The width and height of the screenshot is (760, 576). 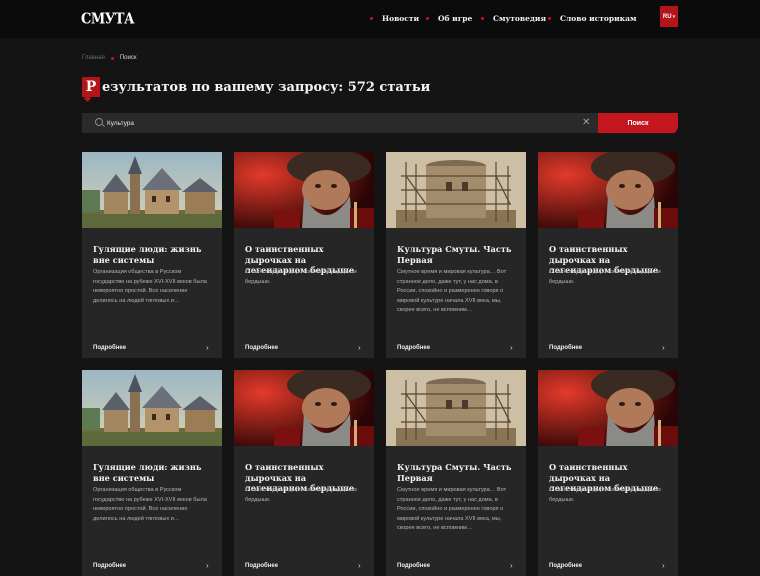 What do you see at coordinates (520, 18) in the screenshot?
I see `nav-label: Смутоведия` at bounding box center [520, 18].